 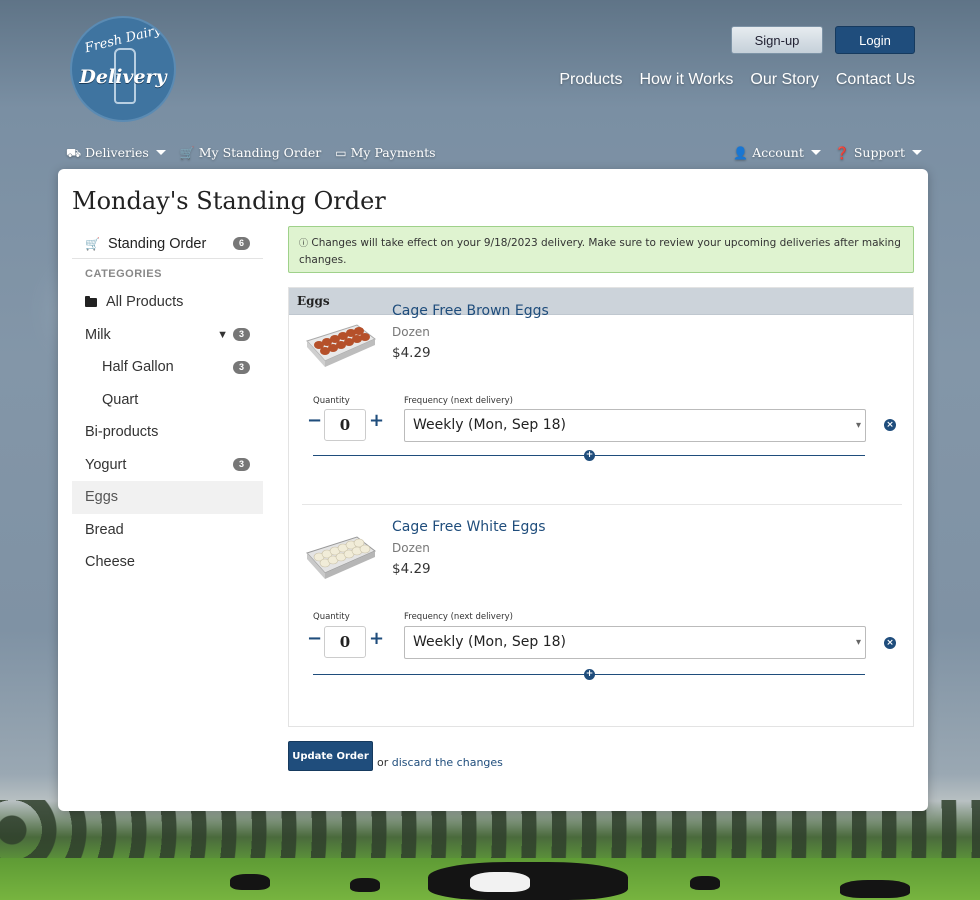 What do you see at coordinates (875, 80) in the screenshot?
I see `nav-contact-us: Contact Us` at bounding box center [875, 80].